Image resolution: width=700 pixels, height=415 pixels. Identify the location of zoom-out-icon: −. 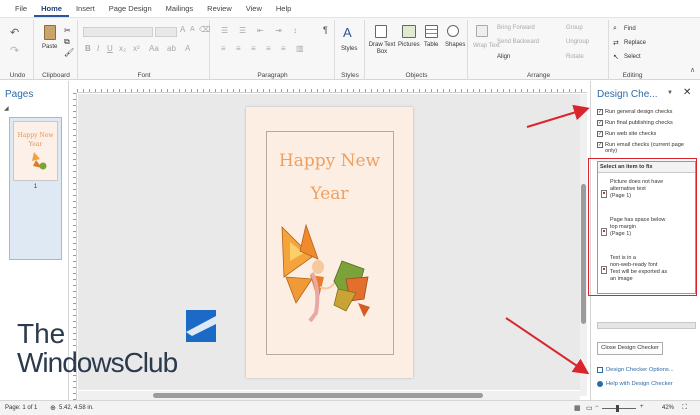
(597, 407).